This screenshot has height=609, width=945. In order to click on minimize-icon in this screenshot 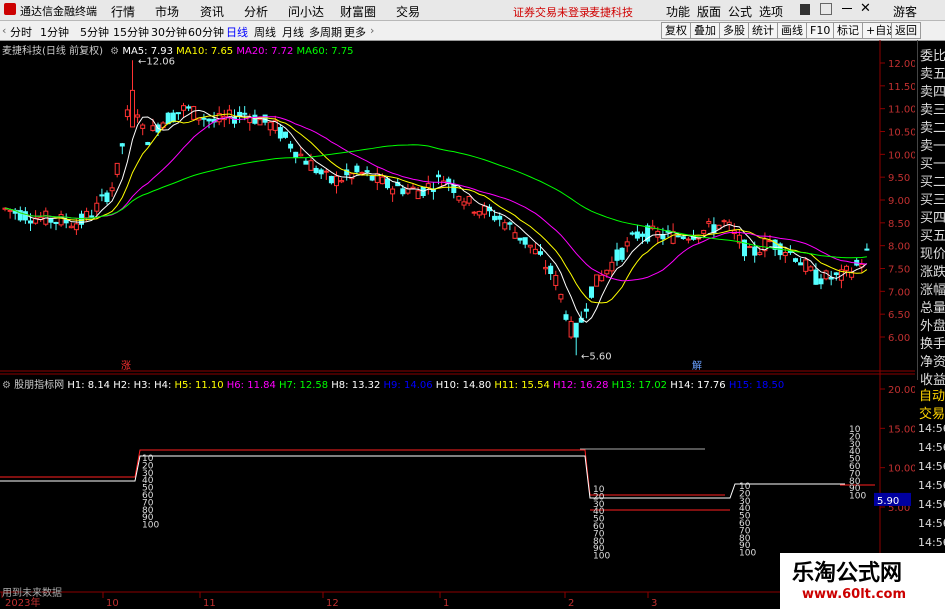, I will do `click(847, 8)`.